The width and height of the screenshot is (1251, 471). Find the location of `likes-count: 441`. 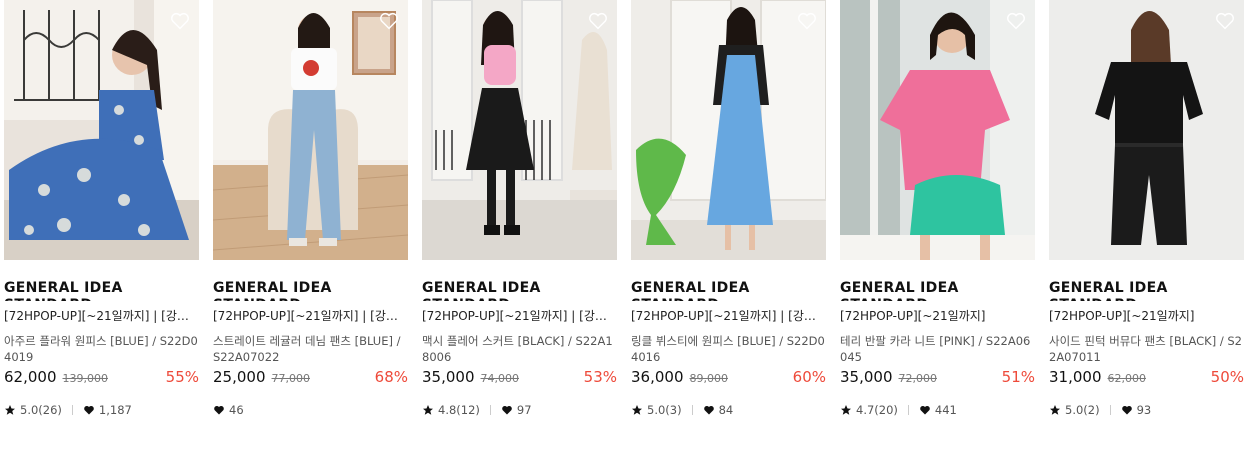

likes-count: 441 is located at coordinates (945, 410).